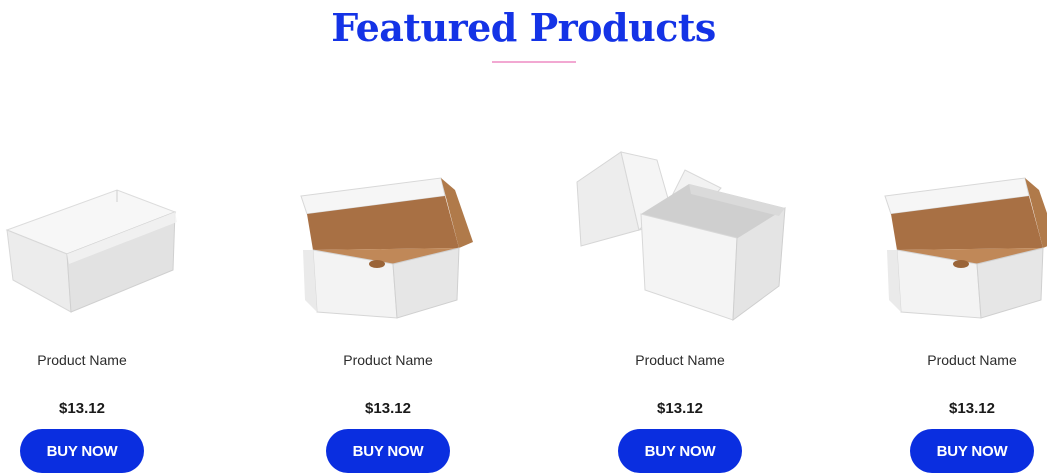  I want to click on title-underline, so click(534, 62).